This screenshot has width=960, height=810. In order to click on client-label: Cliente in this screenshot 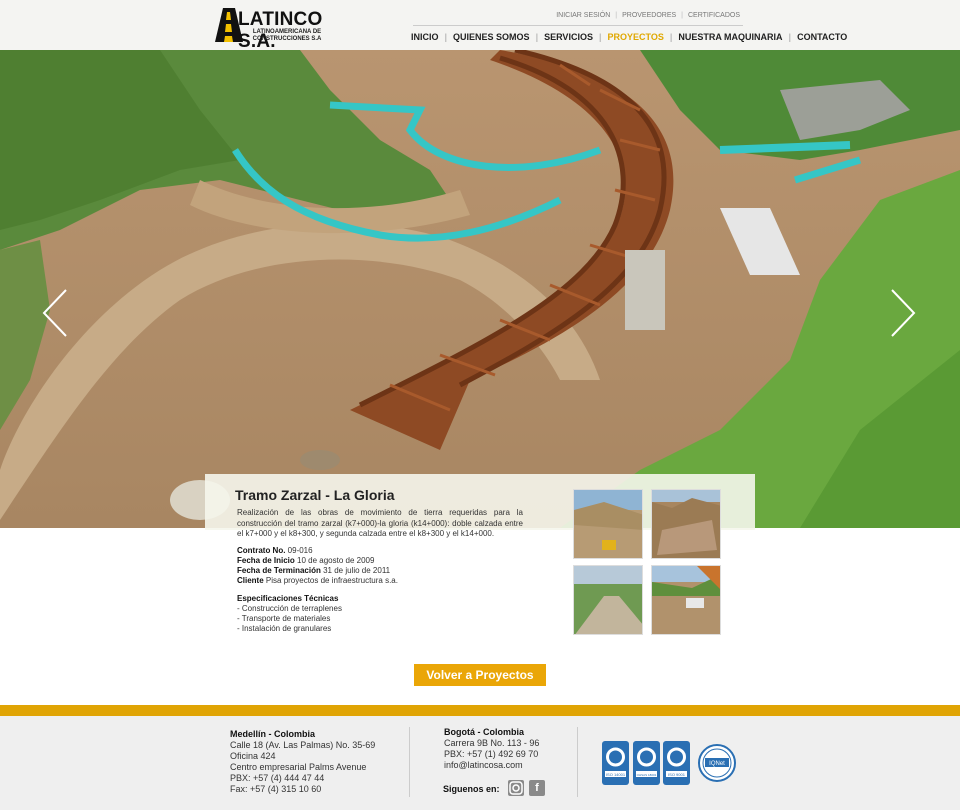, I will do `click(250, 580)`.